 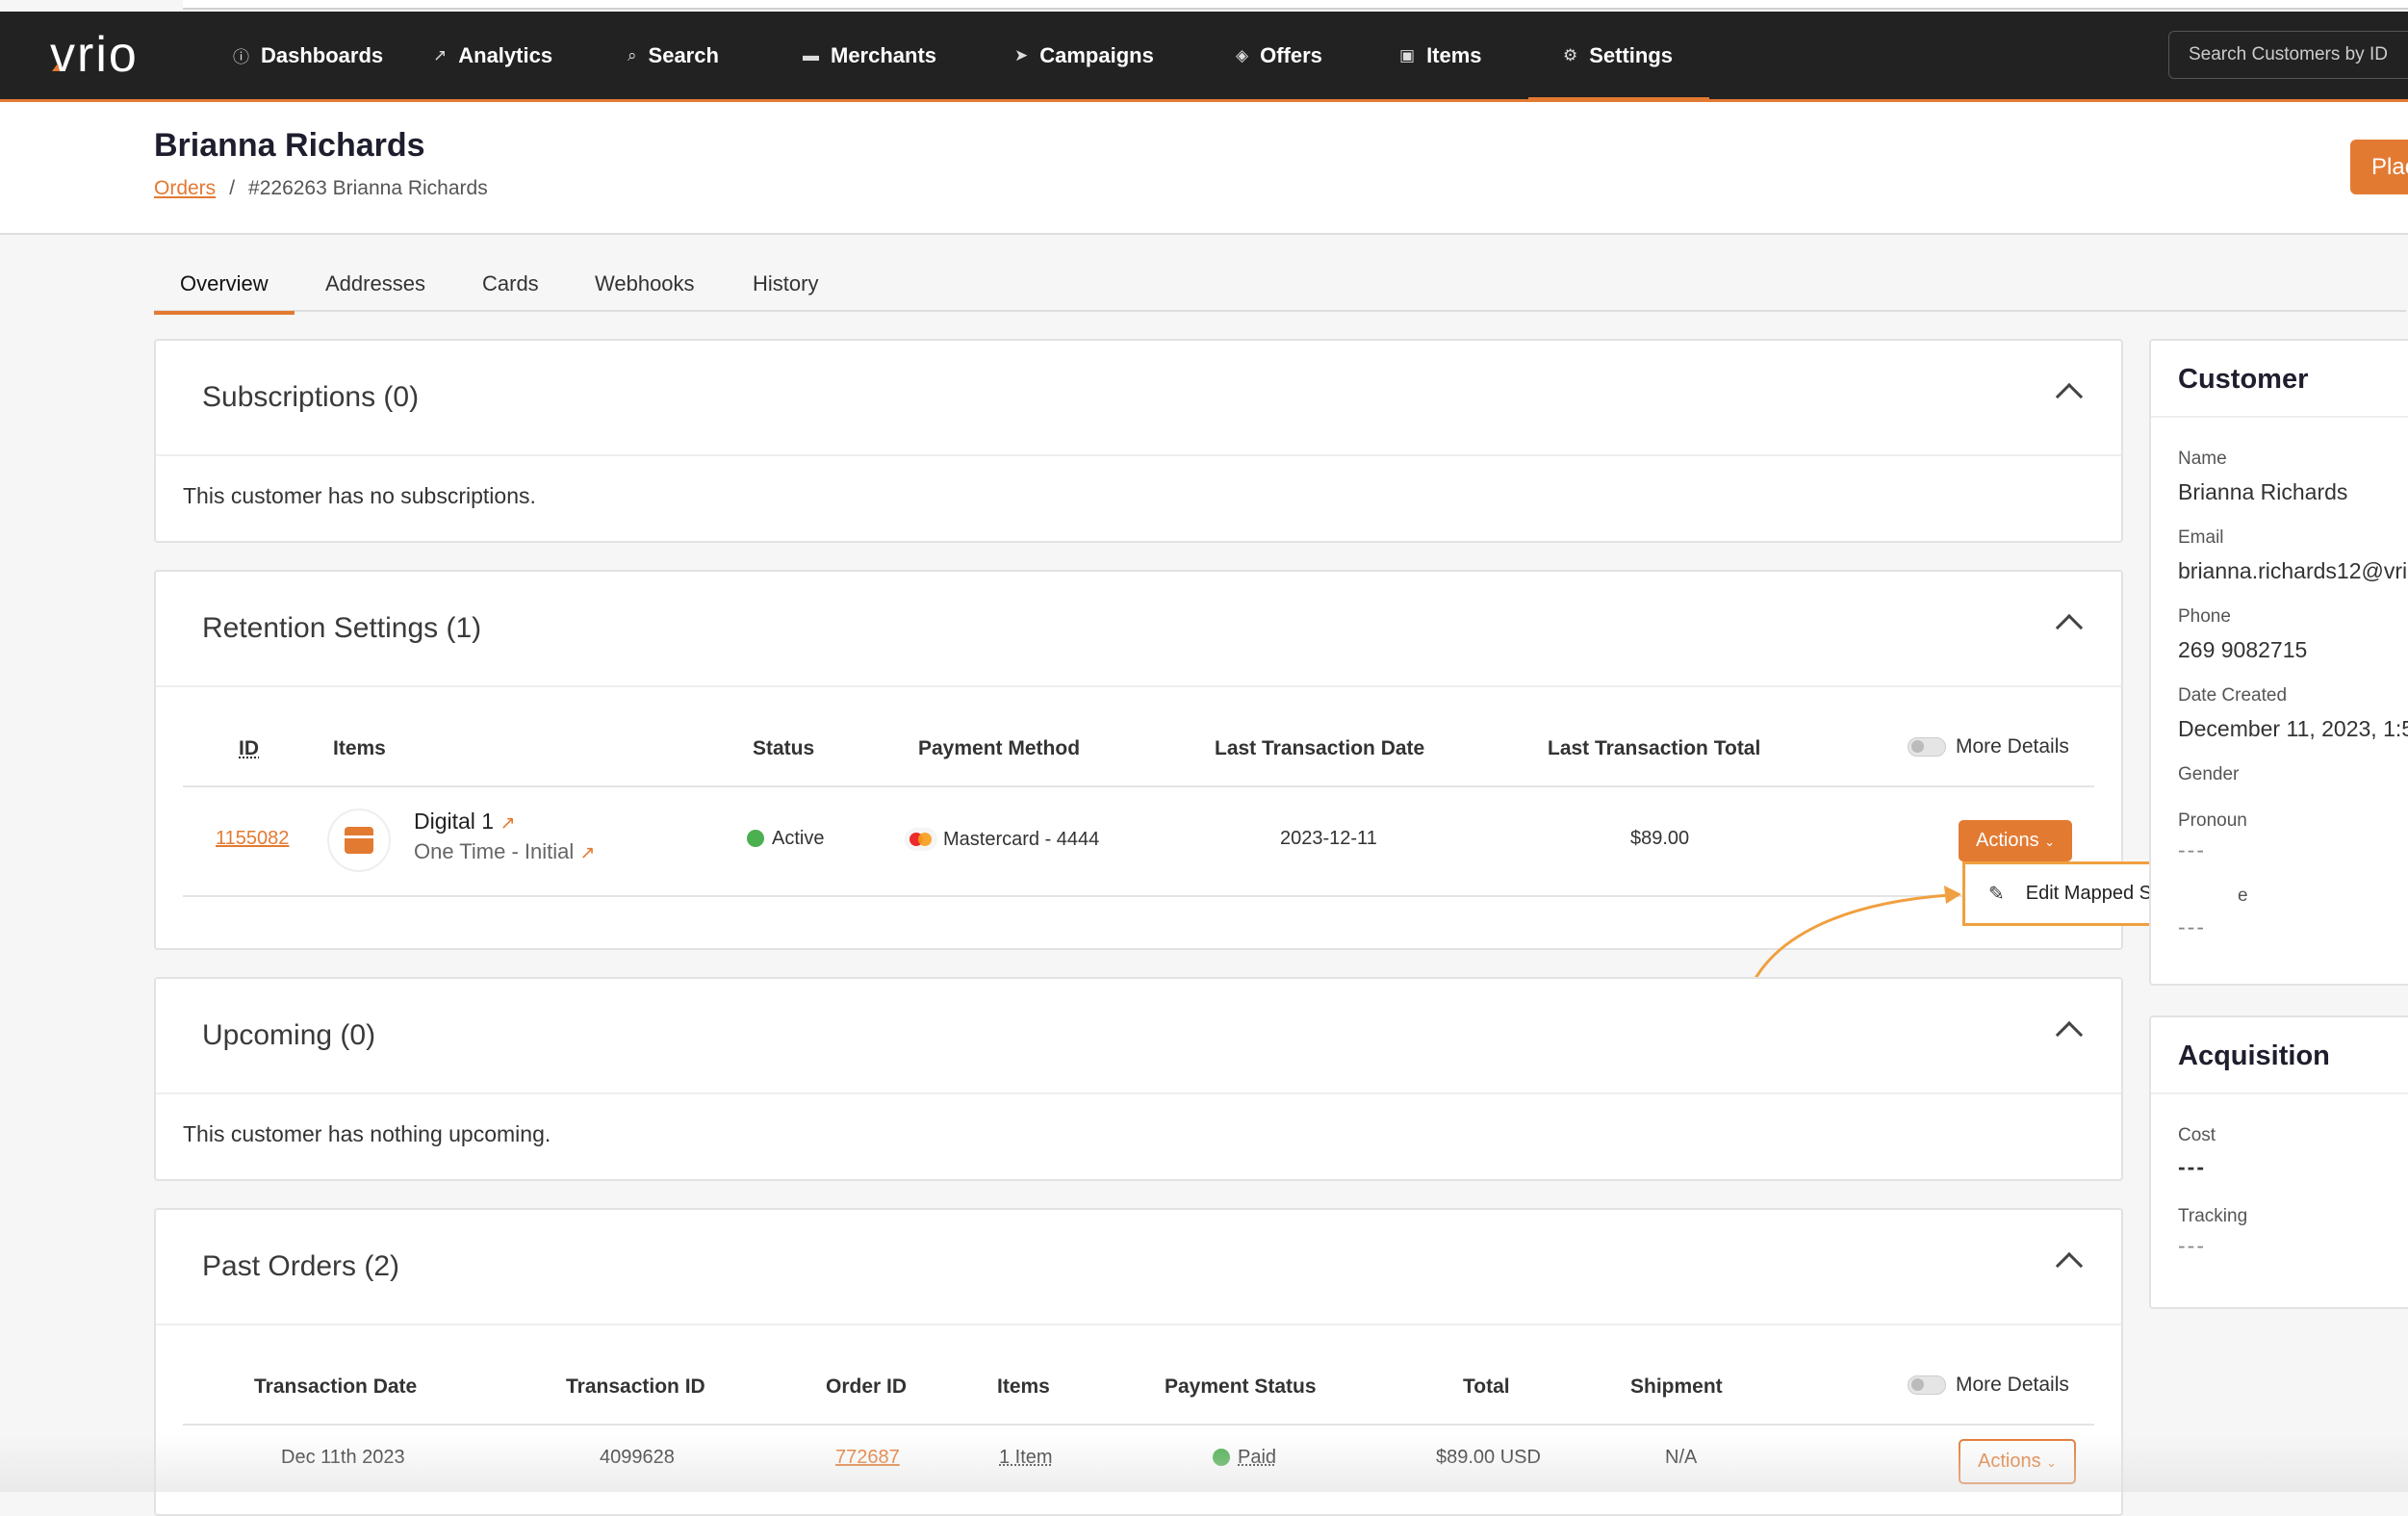 I want to click on nav-merchants: ▬ Merchants, so click(x=869, y=55).